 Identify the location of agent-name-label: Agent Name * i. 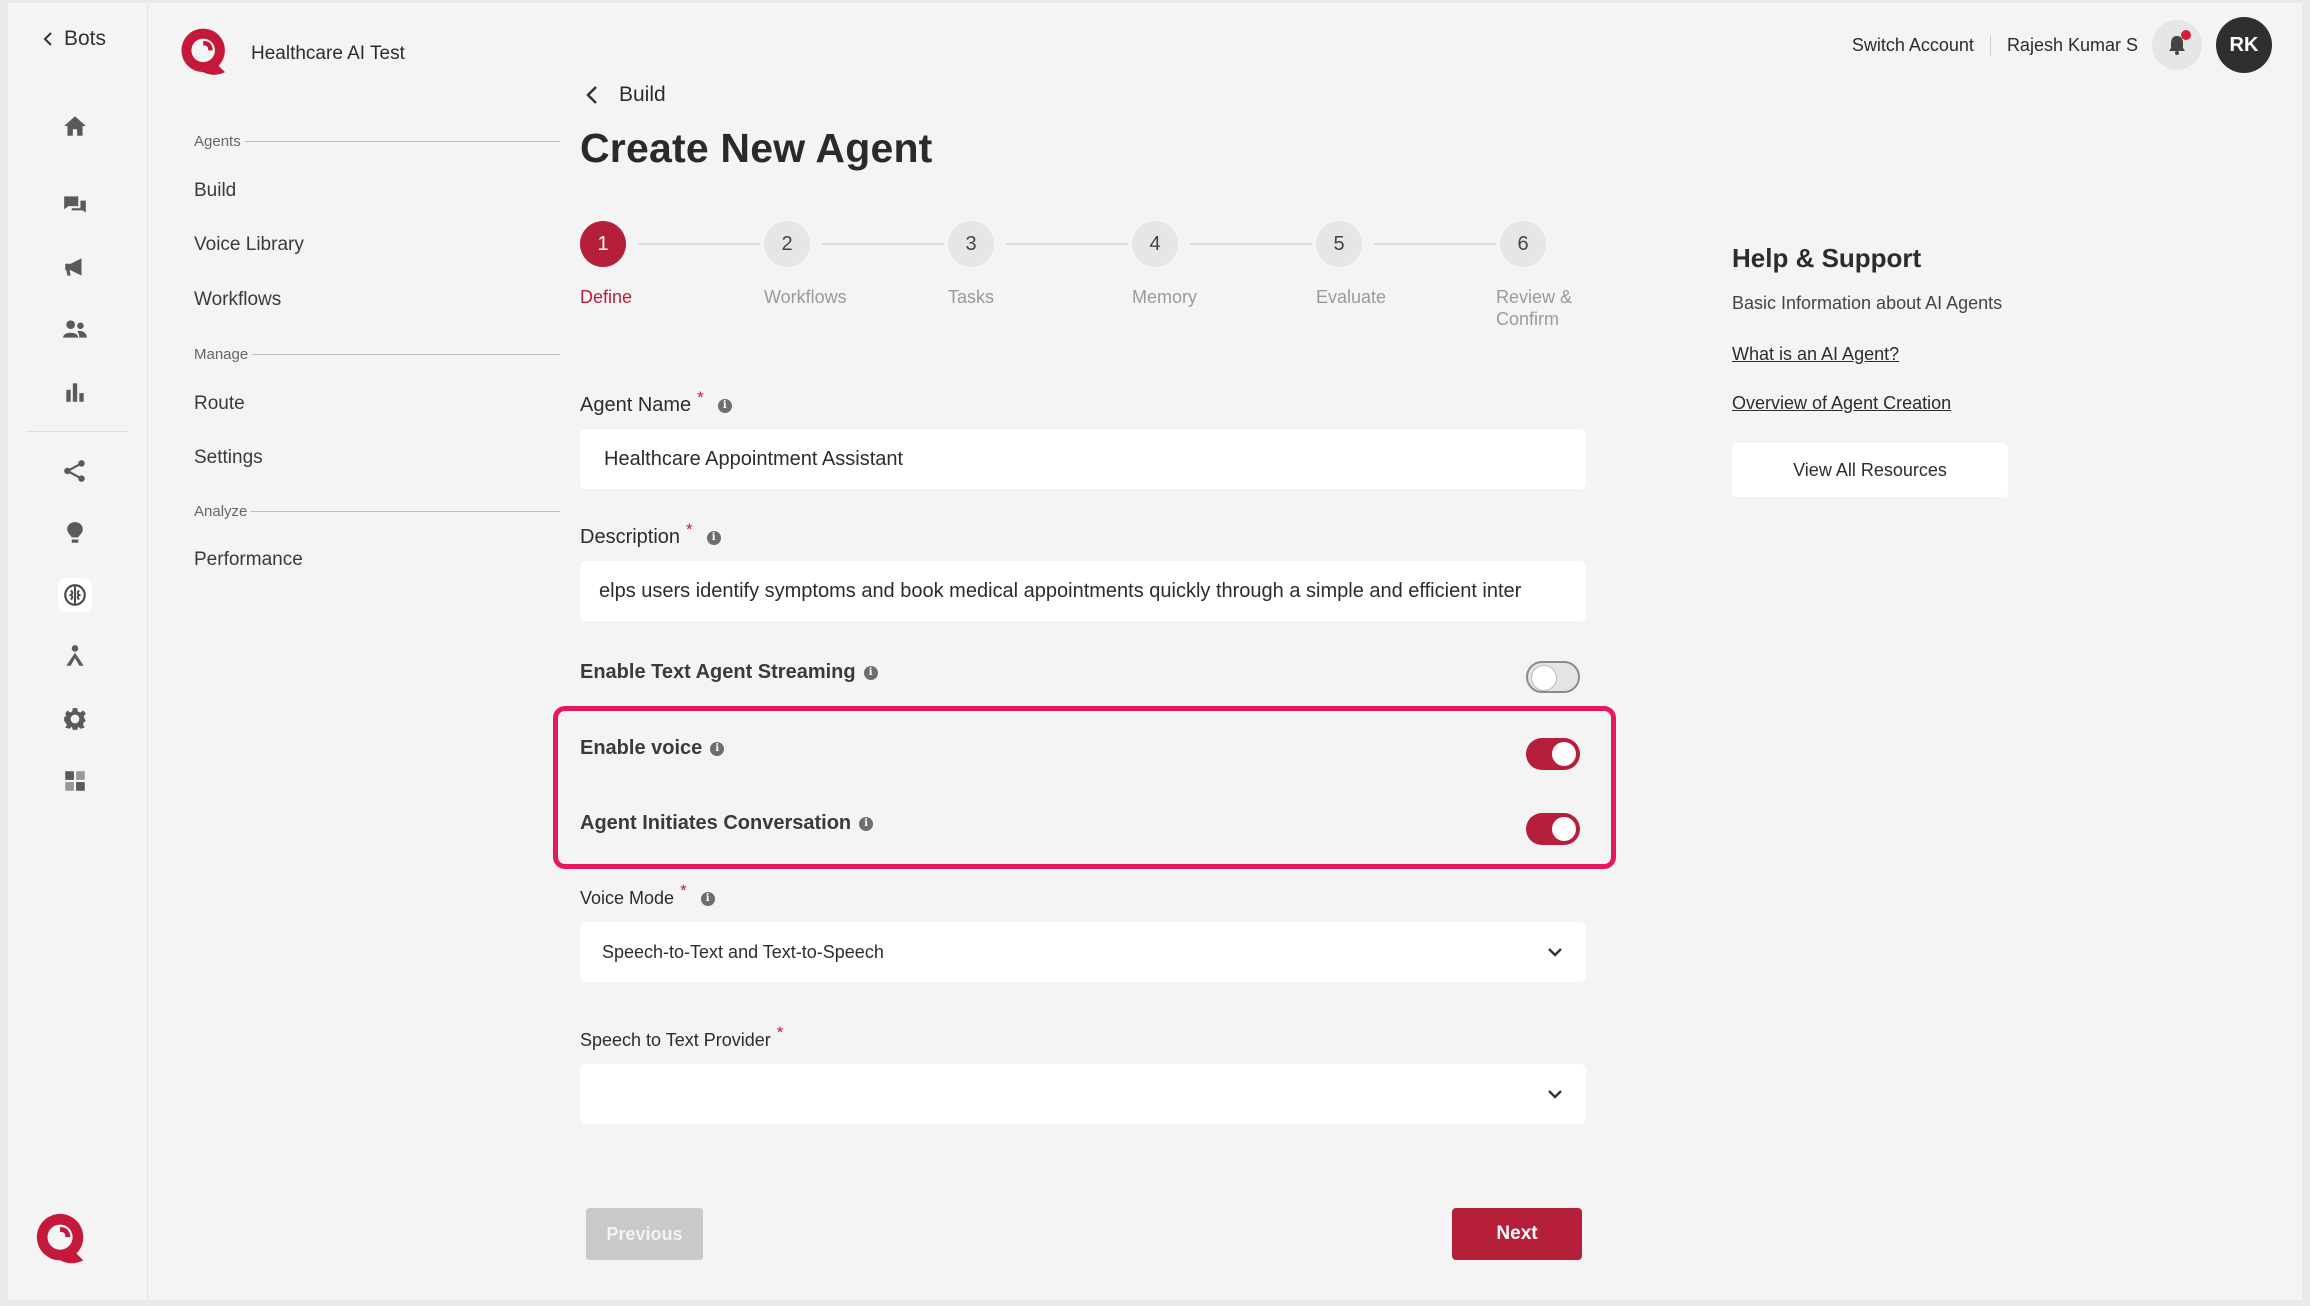
(656, 402).